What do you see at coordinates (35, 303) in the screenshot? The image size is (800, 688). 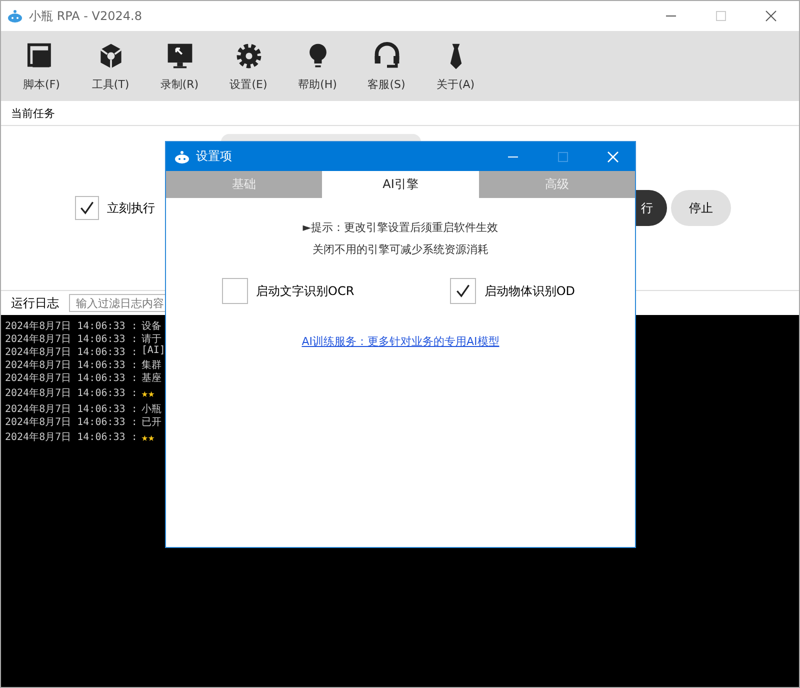 I see `section-heading: 运行日志` at bounding box center [35, 303].